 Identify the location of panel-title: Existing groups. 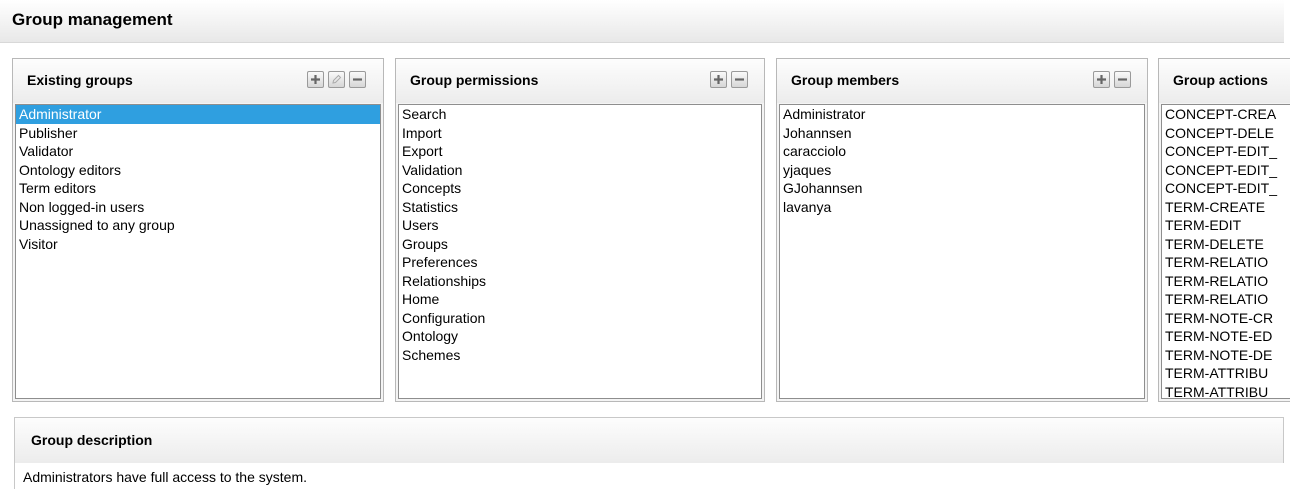
(80, 80).